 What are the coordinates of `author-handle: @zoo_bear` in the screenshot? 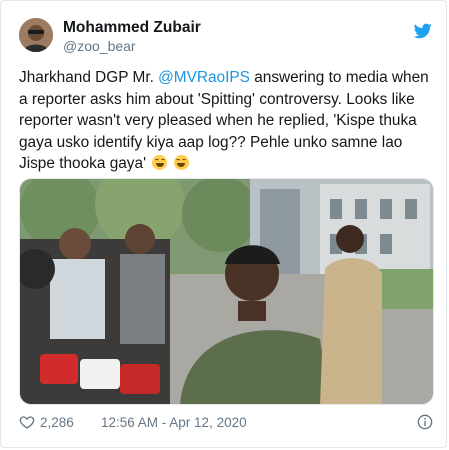 It's located at (99, 46).